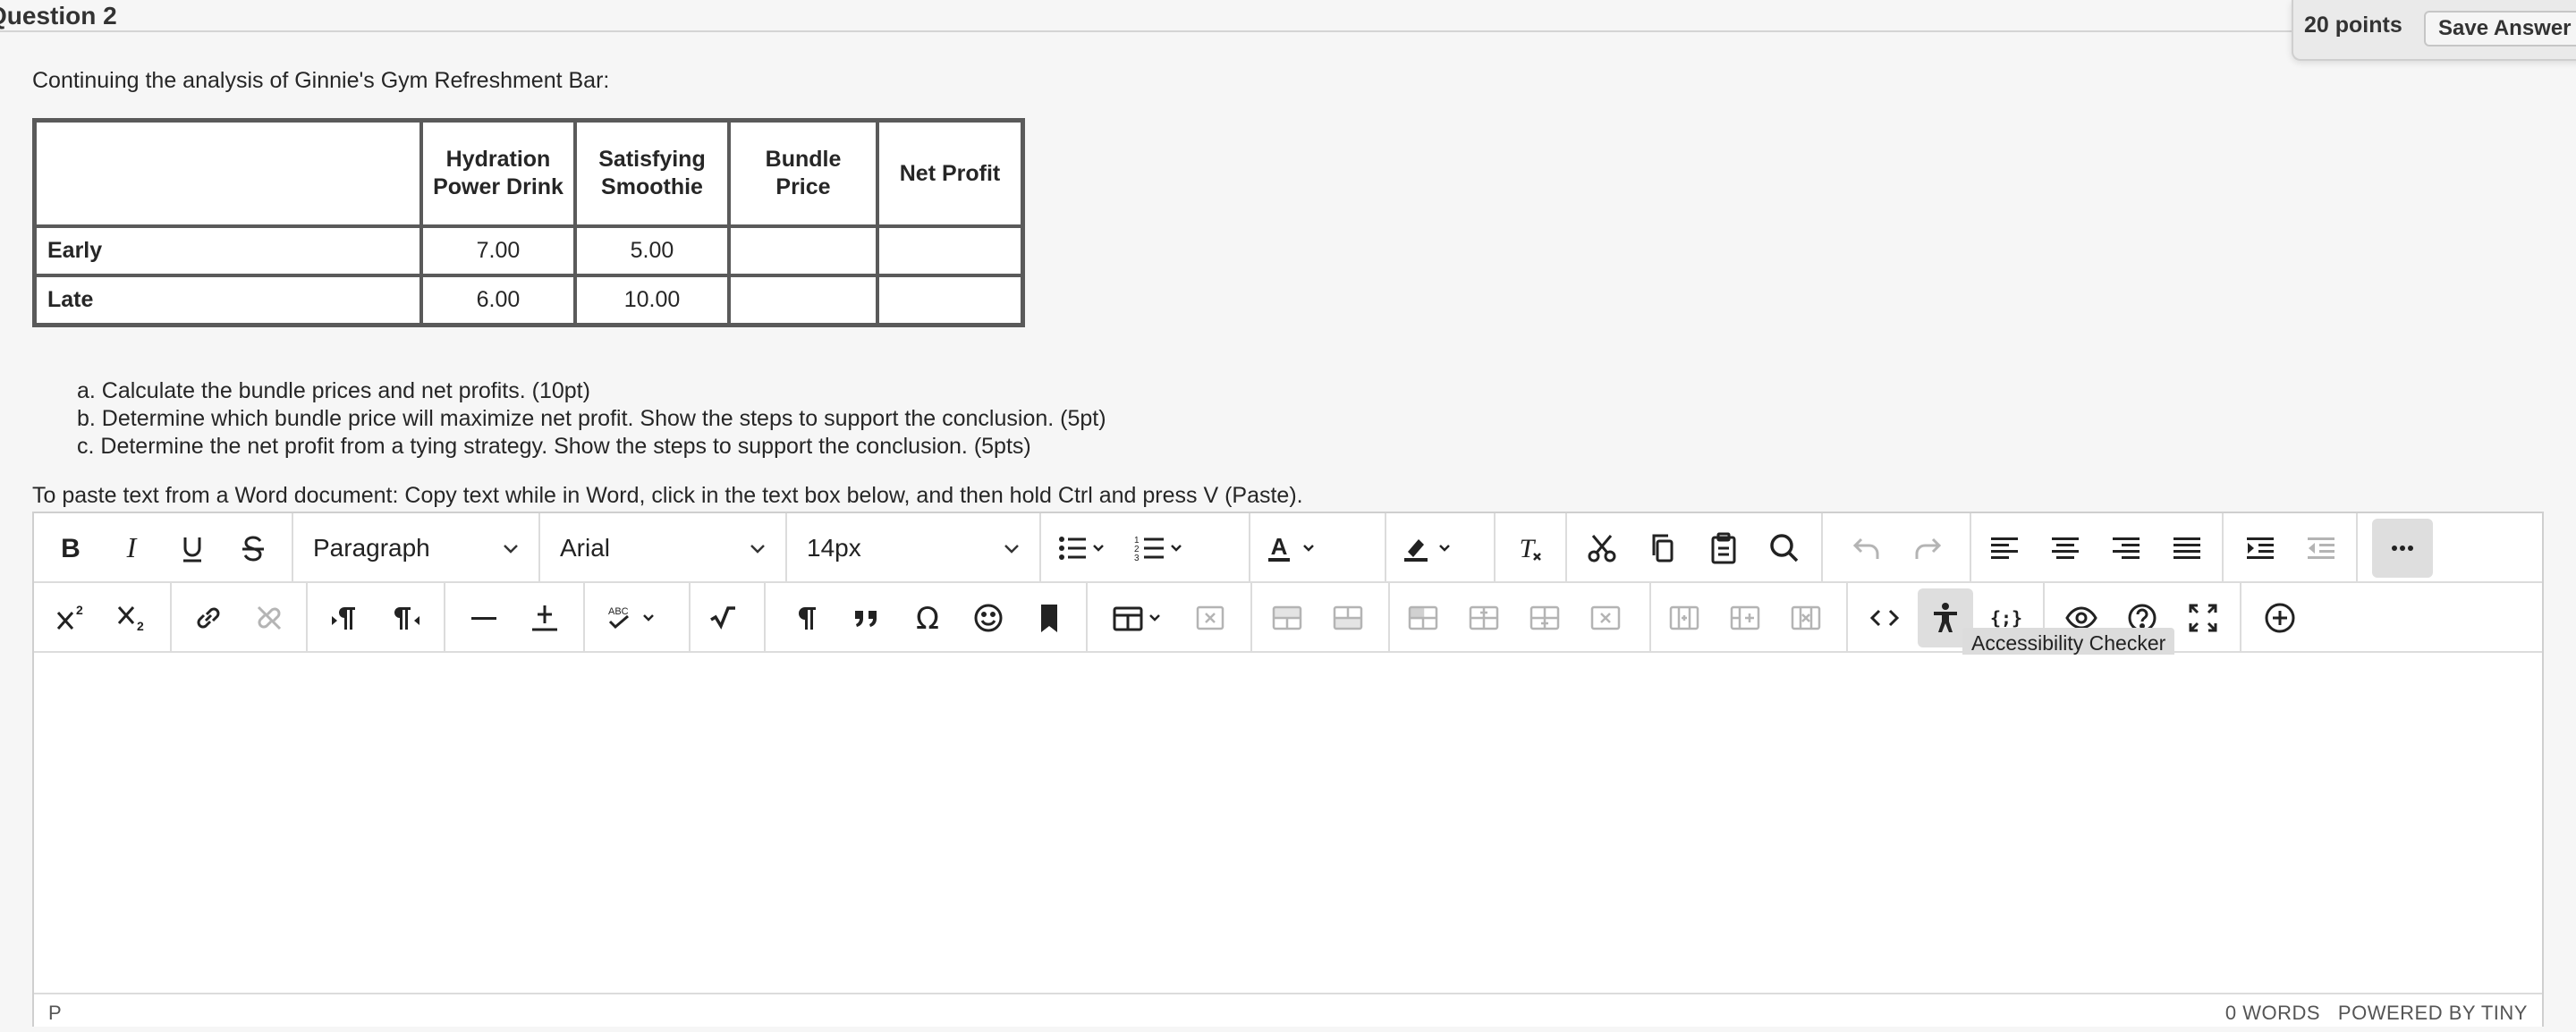  I want to click on cell-insert-icon, so click(1484, 617).